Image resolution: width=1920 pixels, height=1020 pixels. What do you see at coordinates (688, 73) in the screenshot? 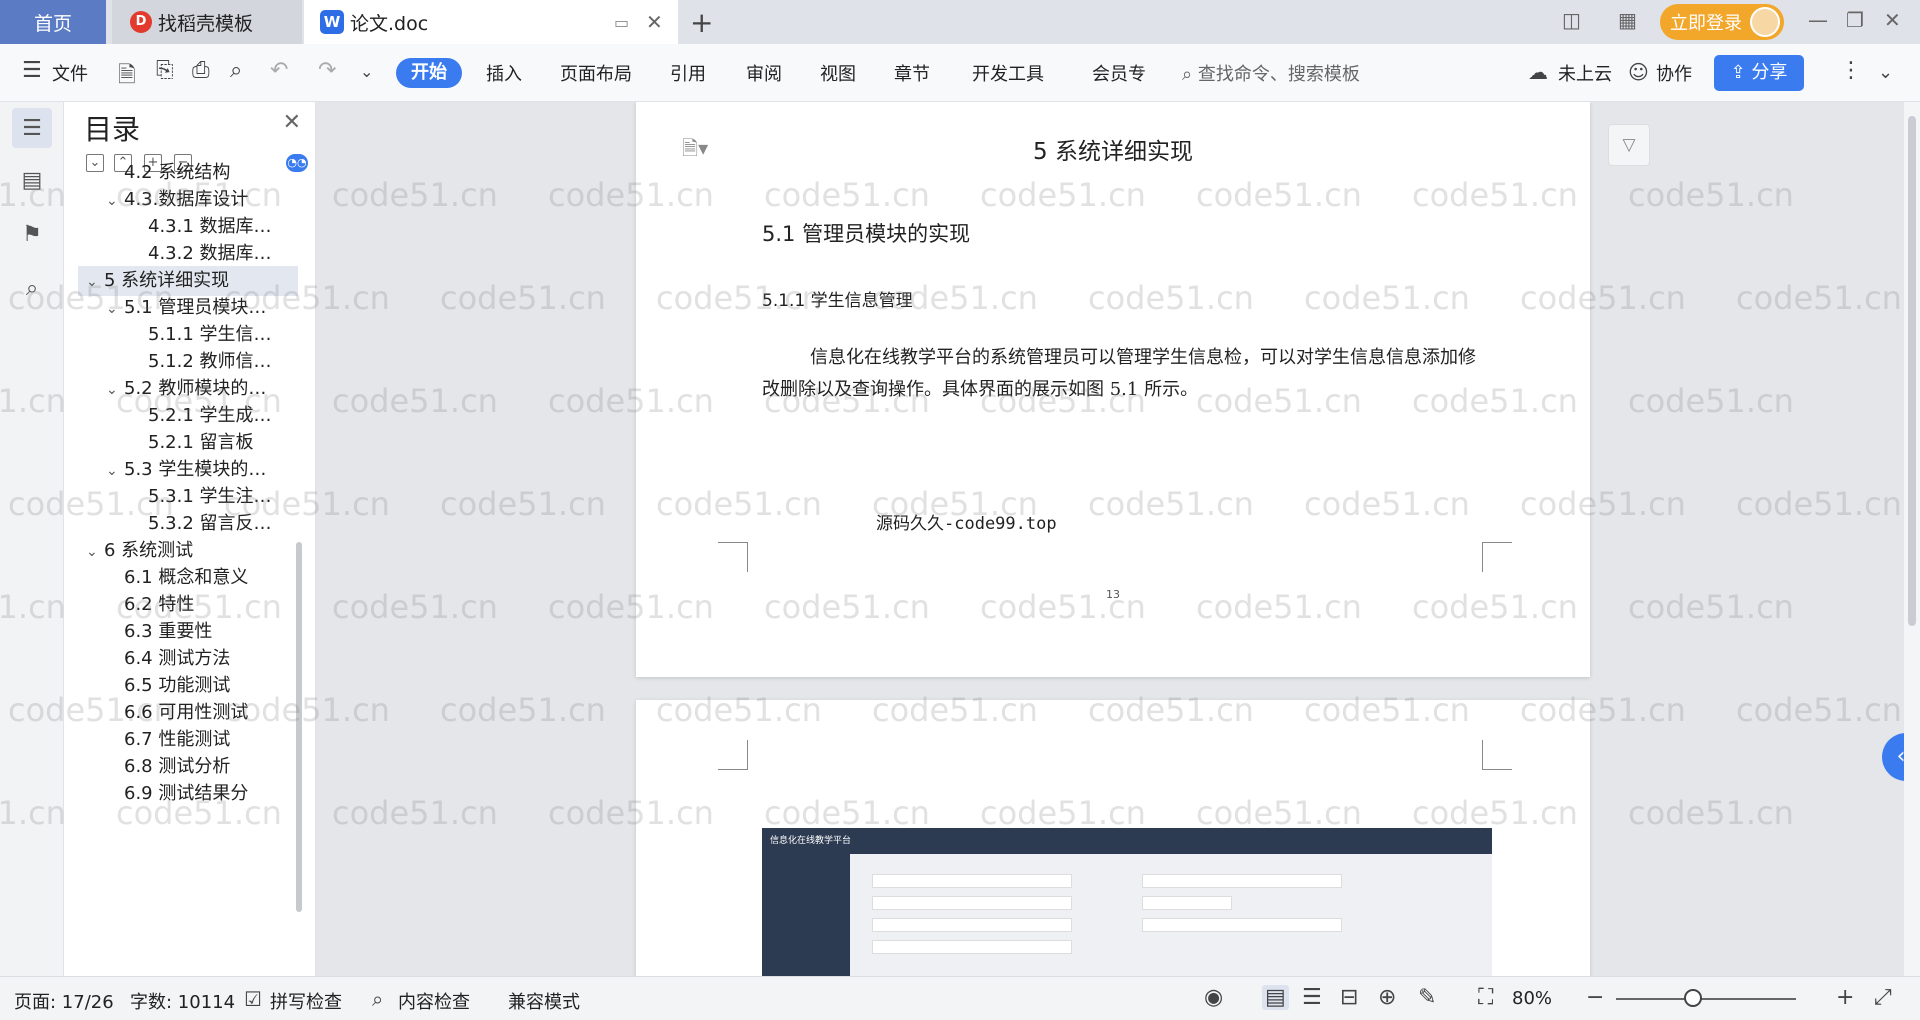
I see `tab-references: 引用` at bounding box center [688, 73].